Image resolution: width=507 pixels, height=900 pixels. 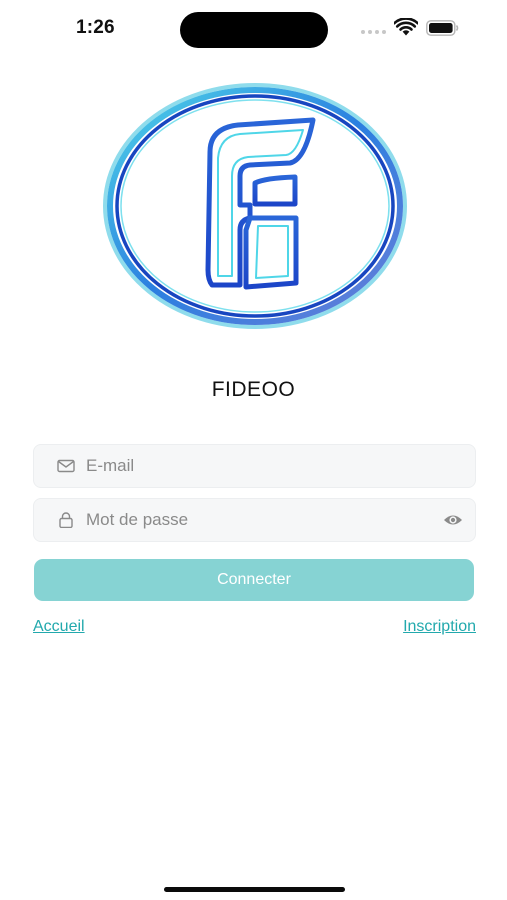 I want to click on connect-button: Connecter, so click(x=254, y=580).